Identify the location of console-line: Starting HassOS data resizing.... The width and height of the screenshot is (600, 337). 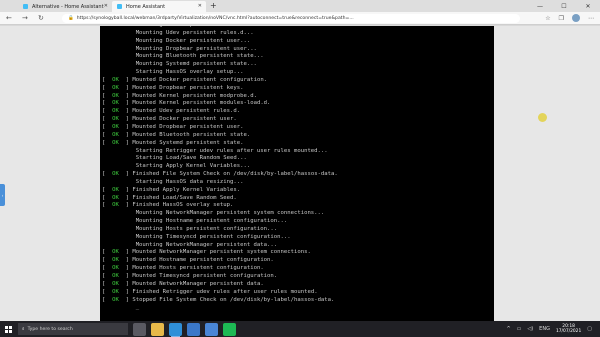
(220, 183).